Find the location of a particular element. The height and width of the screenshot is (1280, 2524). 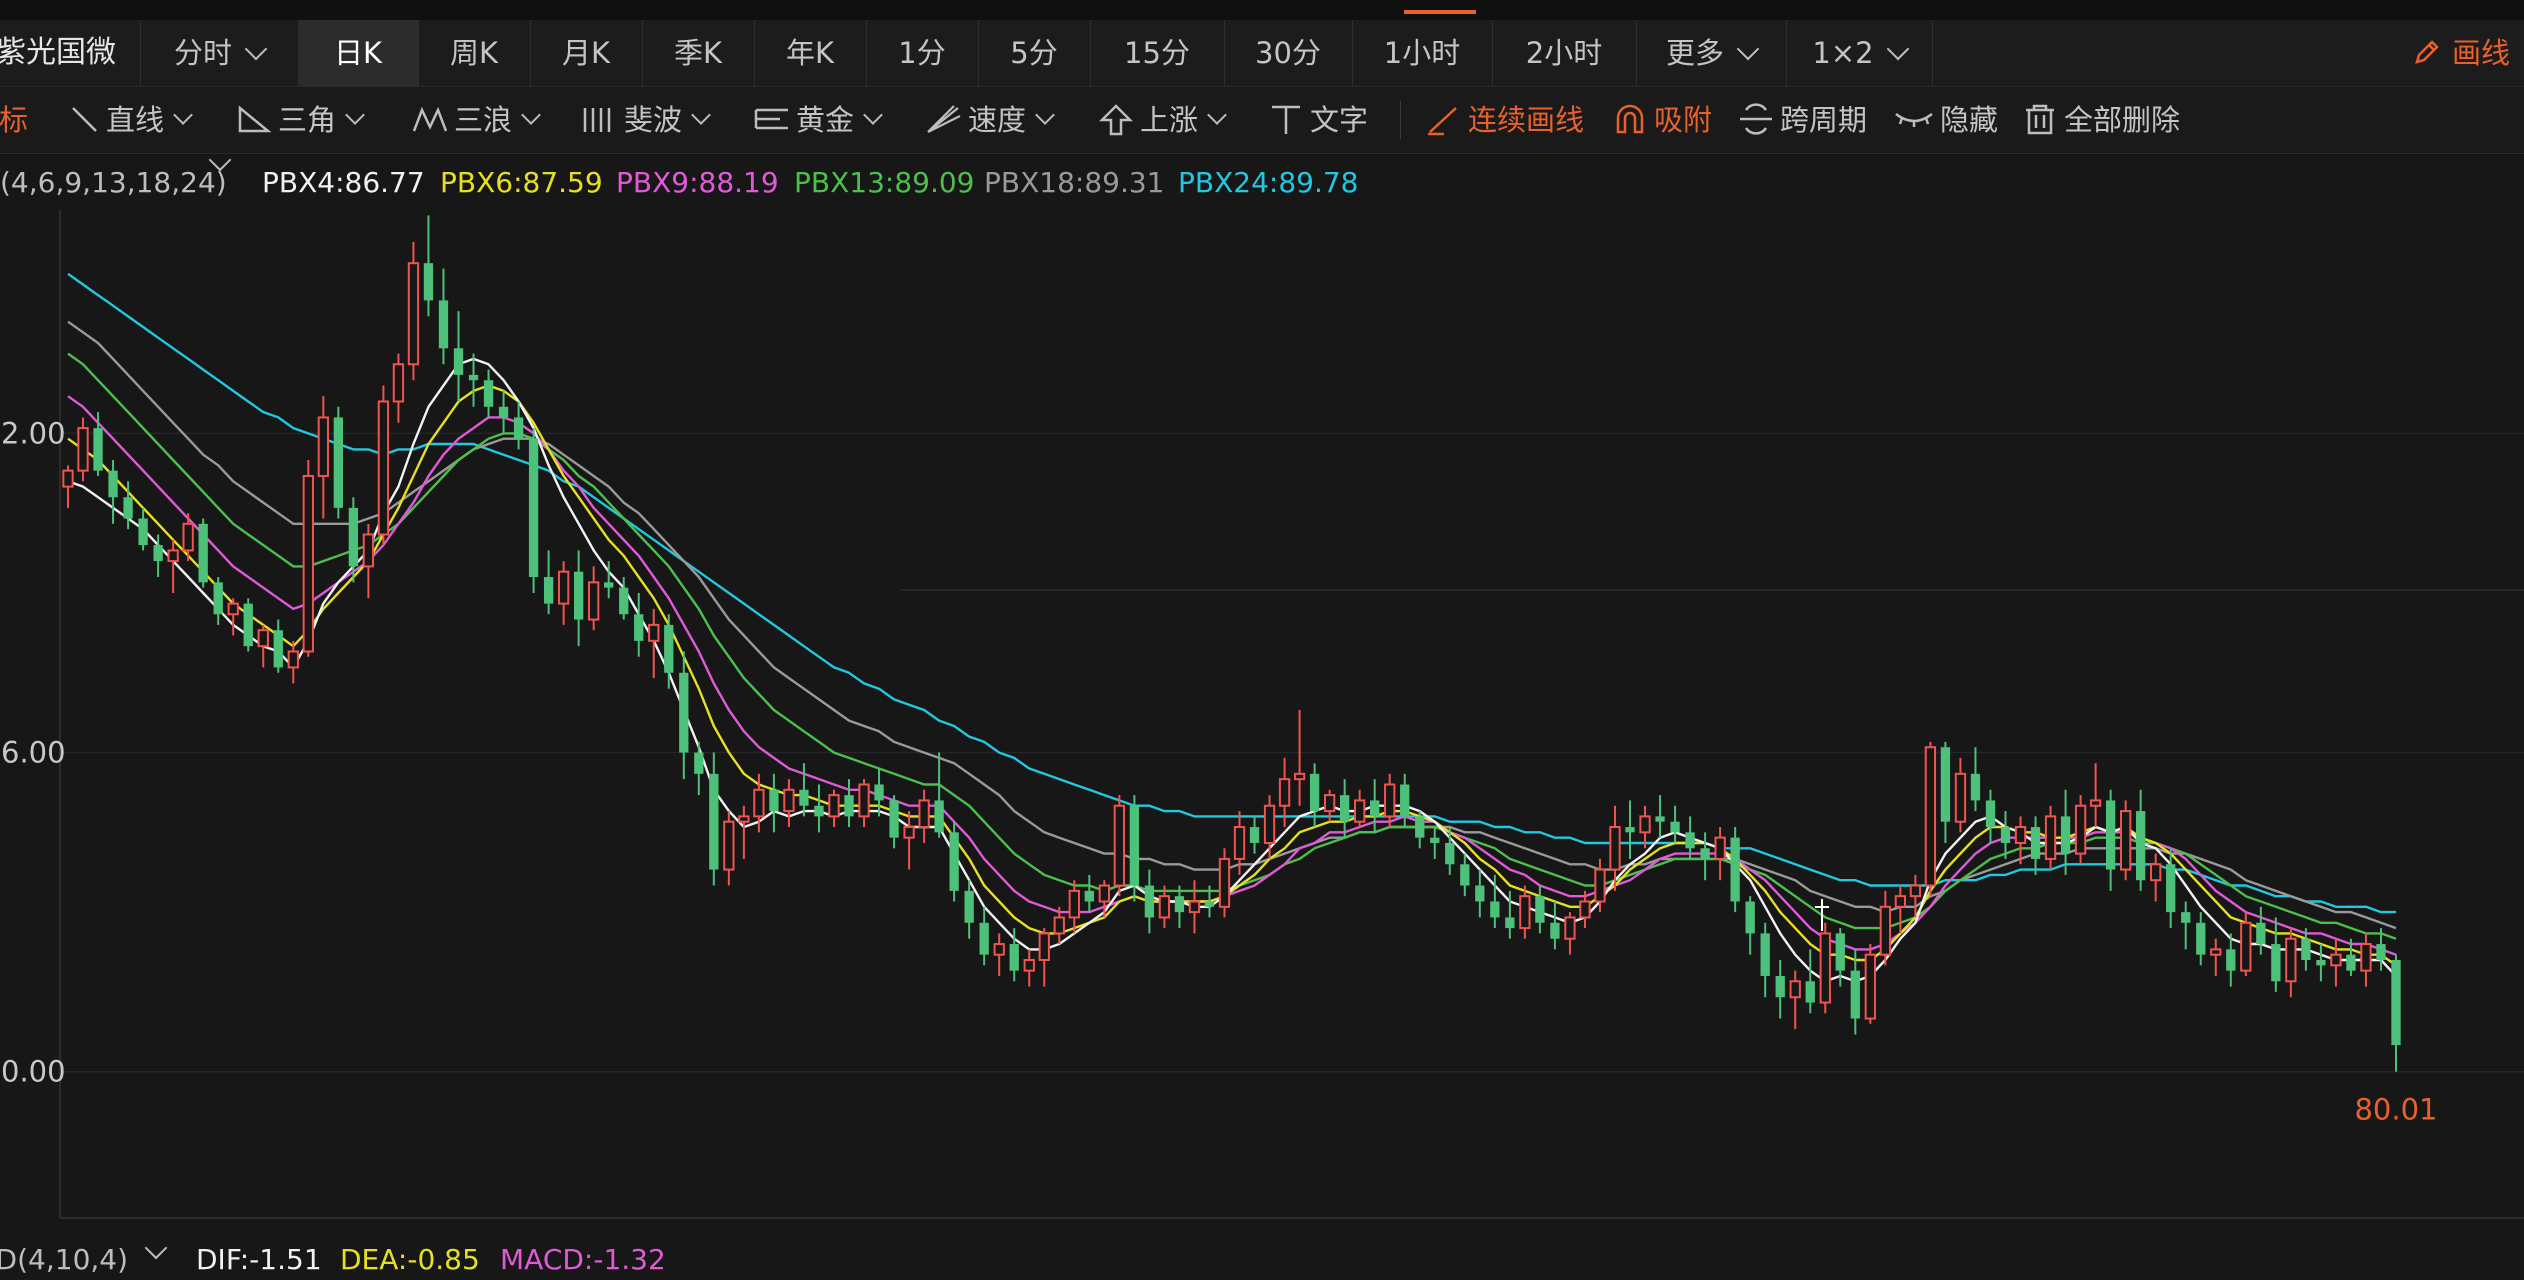

tab-more: 更多 is located at coordinates (1711, 53).